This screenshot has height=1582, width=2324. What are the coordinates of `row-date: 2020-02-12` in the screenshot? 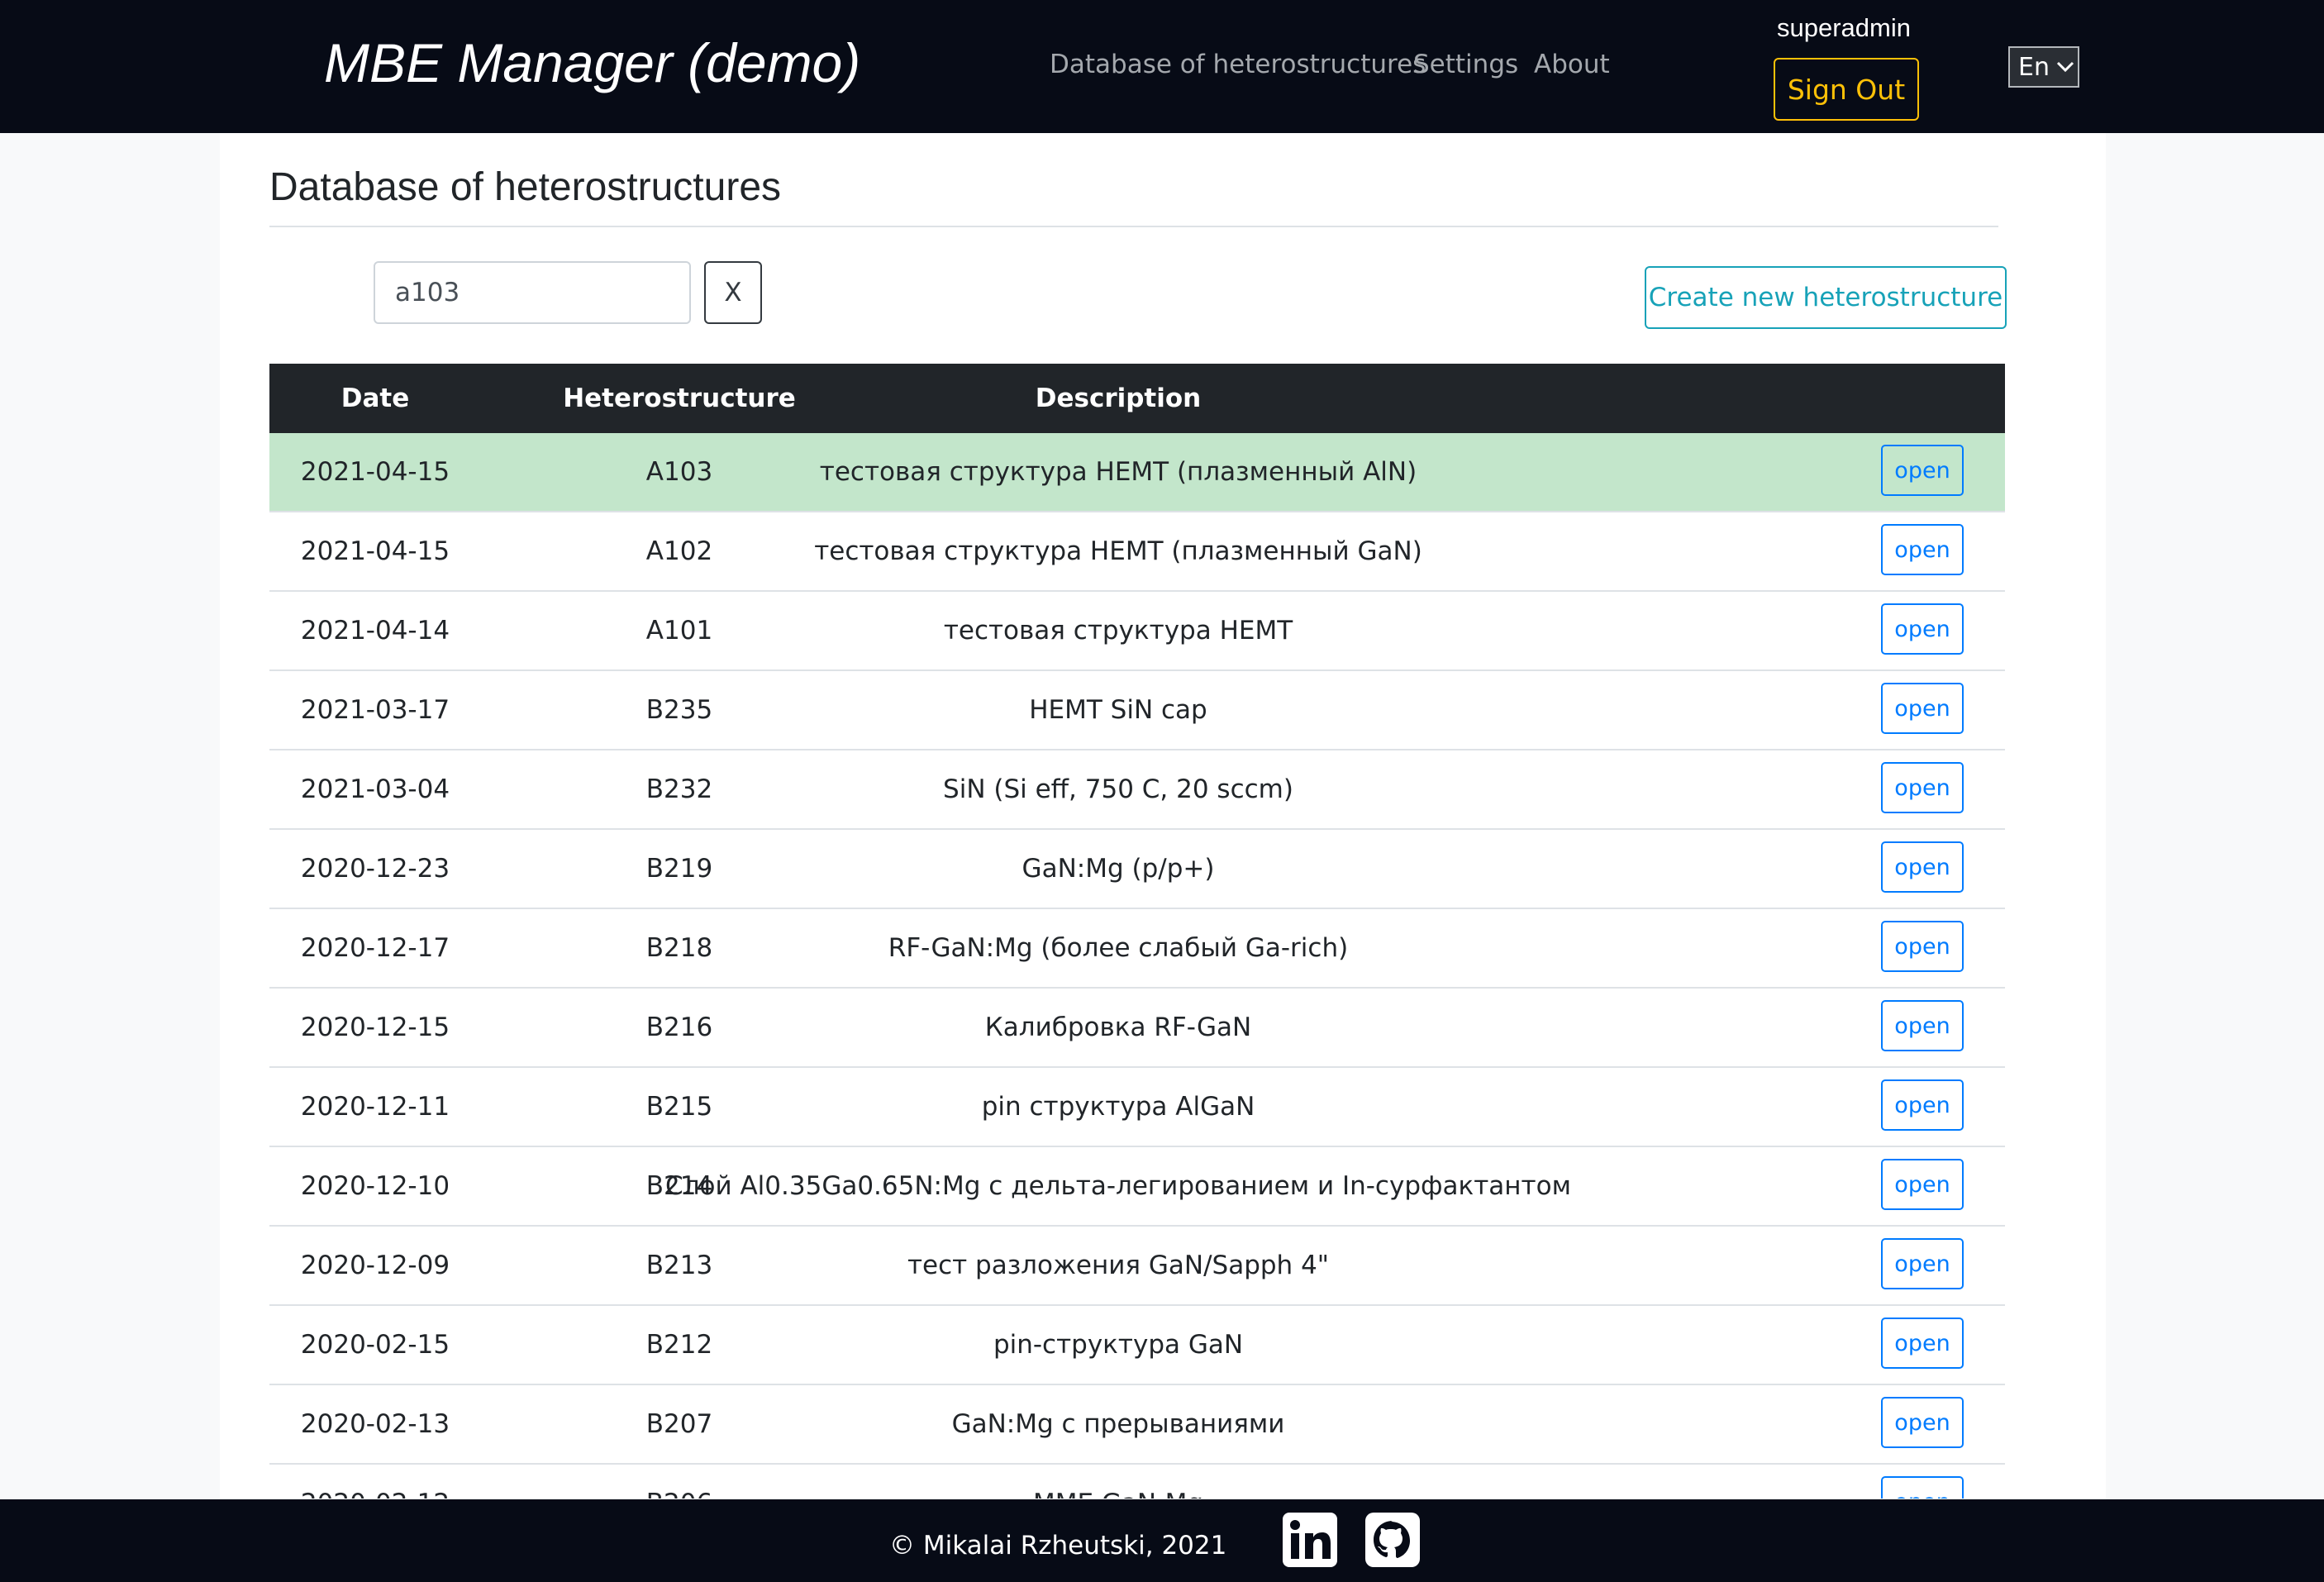 It's located at (375, 1482).